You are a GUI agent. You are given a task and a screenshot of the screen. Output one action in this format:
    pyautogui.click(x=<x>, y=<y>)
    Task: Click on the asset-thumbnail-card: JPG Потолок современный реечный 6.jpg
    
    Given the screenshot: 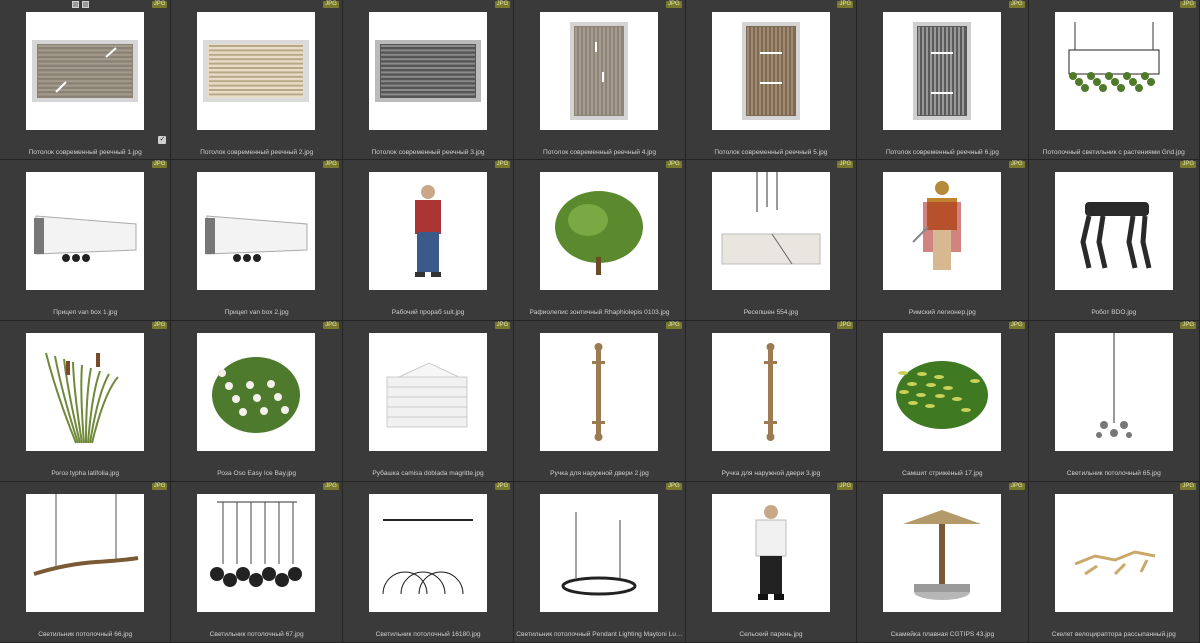 What is the action you would take?
    pyautogui.click(x=943, y=80)
    